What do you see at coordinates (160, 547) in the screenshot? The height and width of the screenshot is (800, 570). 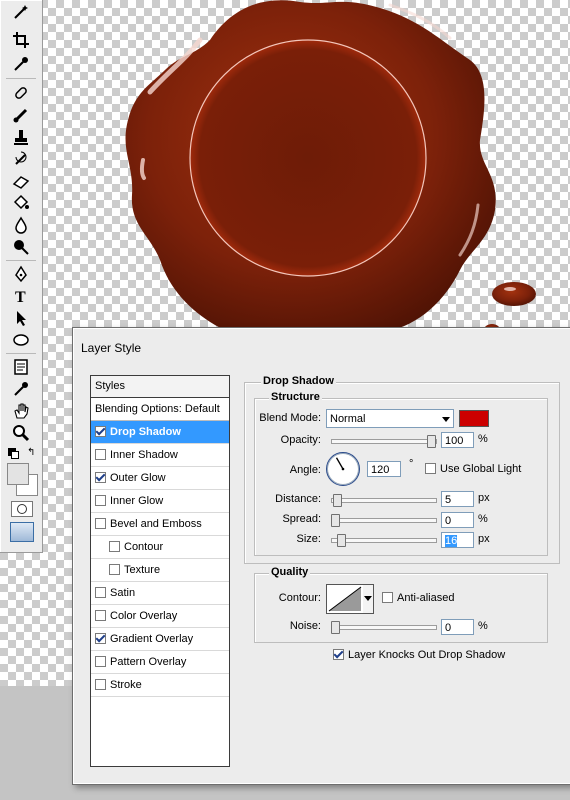 I see `style-item-contour: Contour` at bounding box center [160, 547].